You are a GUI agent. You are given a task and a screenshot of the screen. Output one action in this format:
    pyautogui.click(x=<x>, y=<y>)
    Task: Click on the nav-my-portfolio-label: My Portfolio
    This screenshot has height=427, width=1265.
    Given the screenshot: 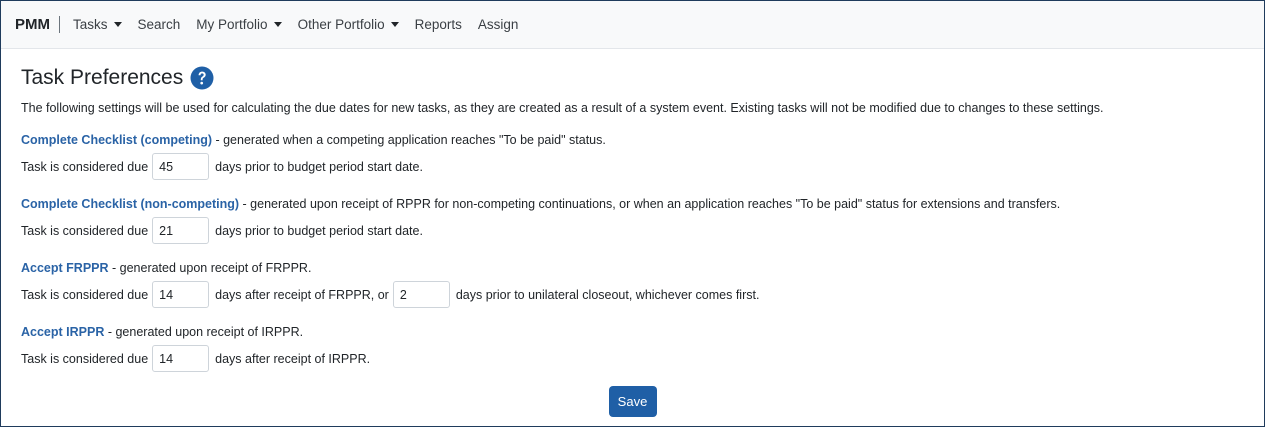 What is the action you would take?
    pyautogui.click(x=232, y=24)
    